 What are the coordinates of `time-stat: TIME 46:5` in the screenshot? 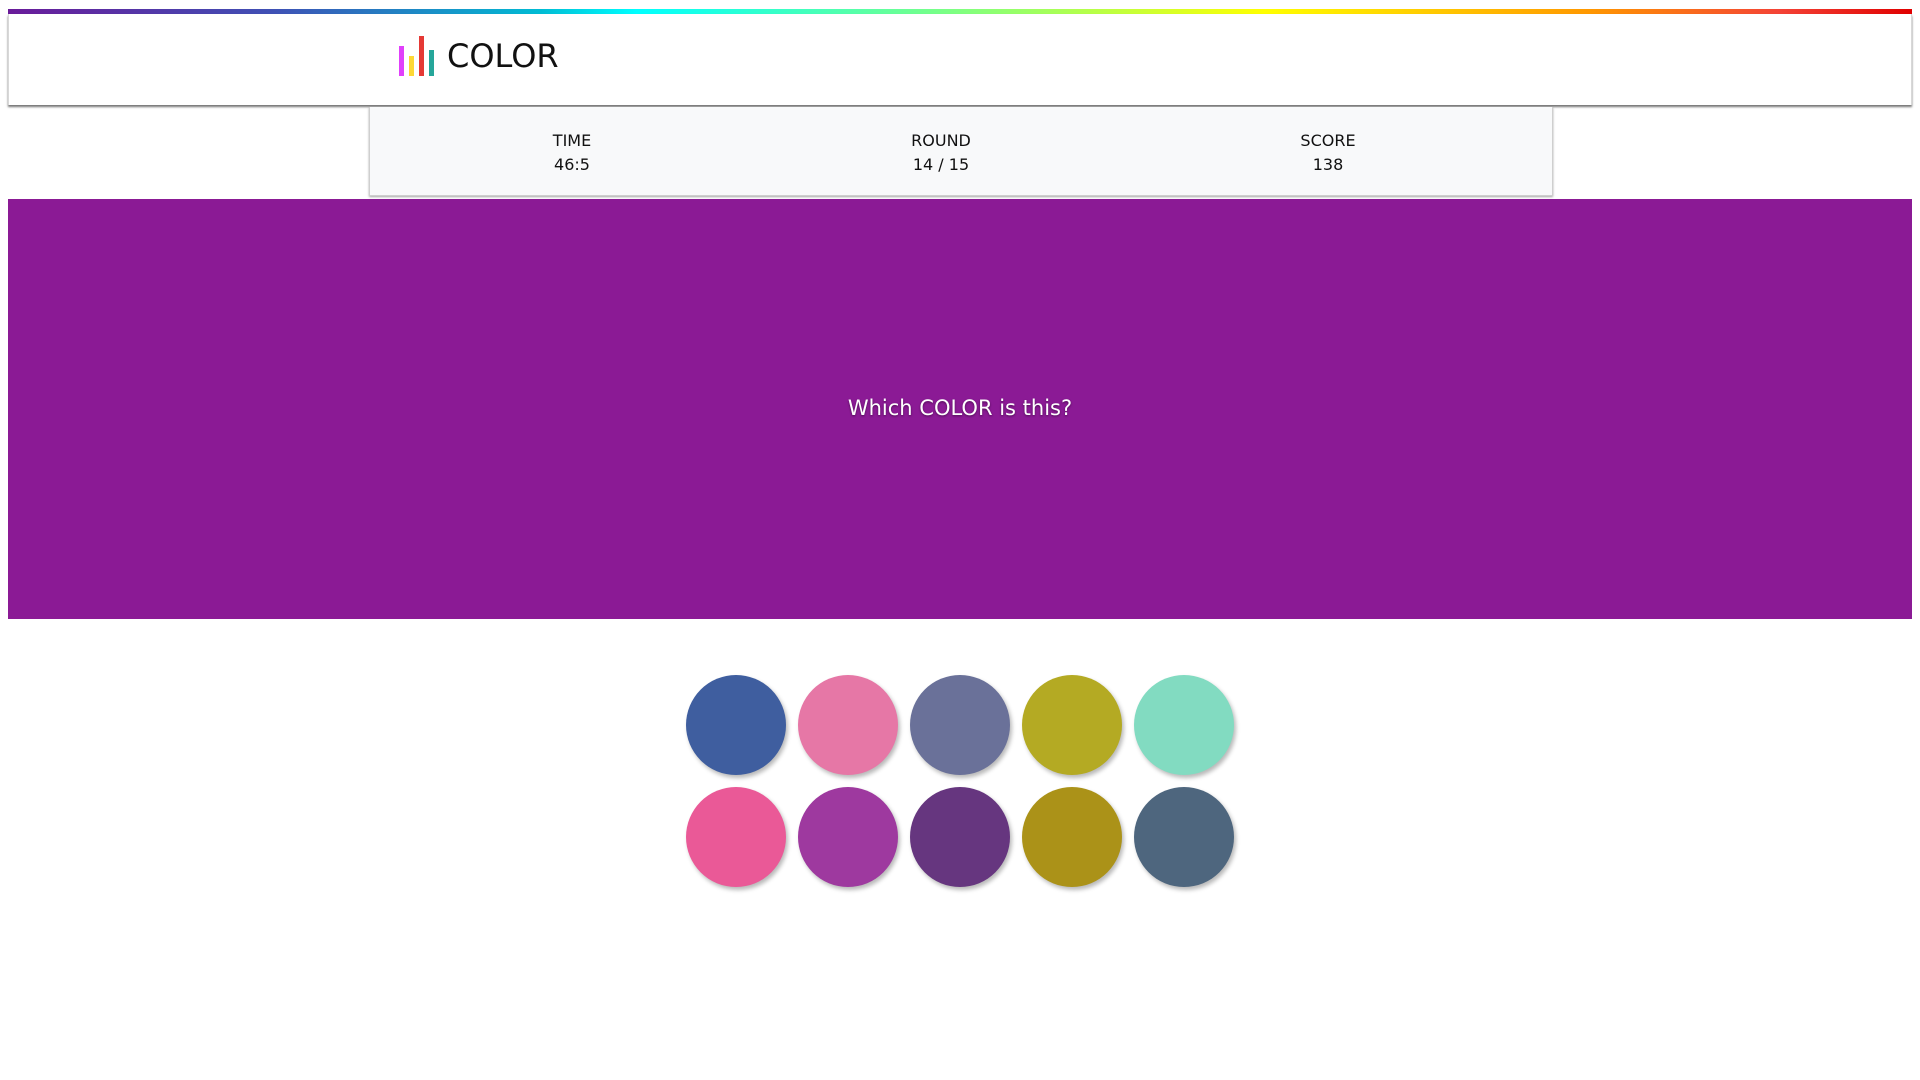 It's located at (572, 153).